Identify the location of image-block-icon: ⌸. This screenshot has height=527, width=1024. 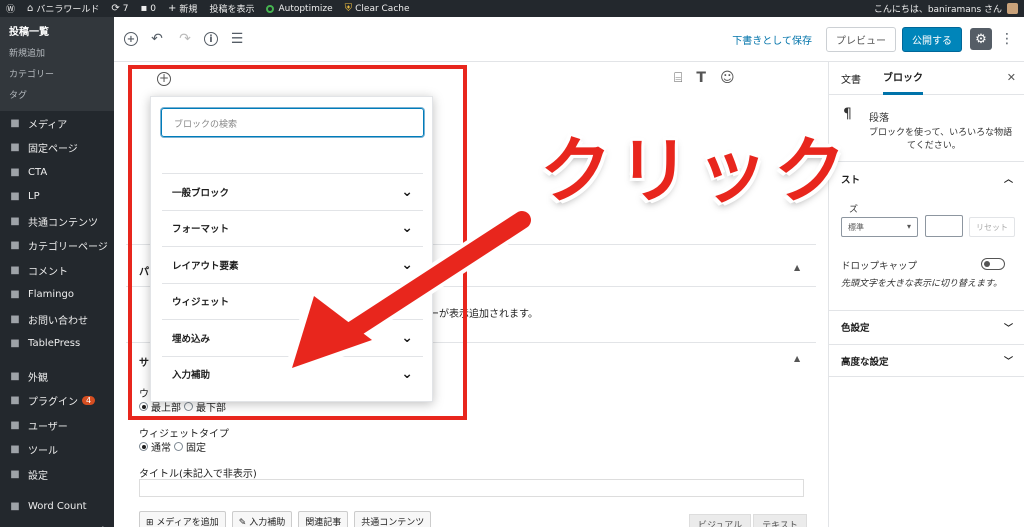
(678, 78).